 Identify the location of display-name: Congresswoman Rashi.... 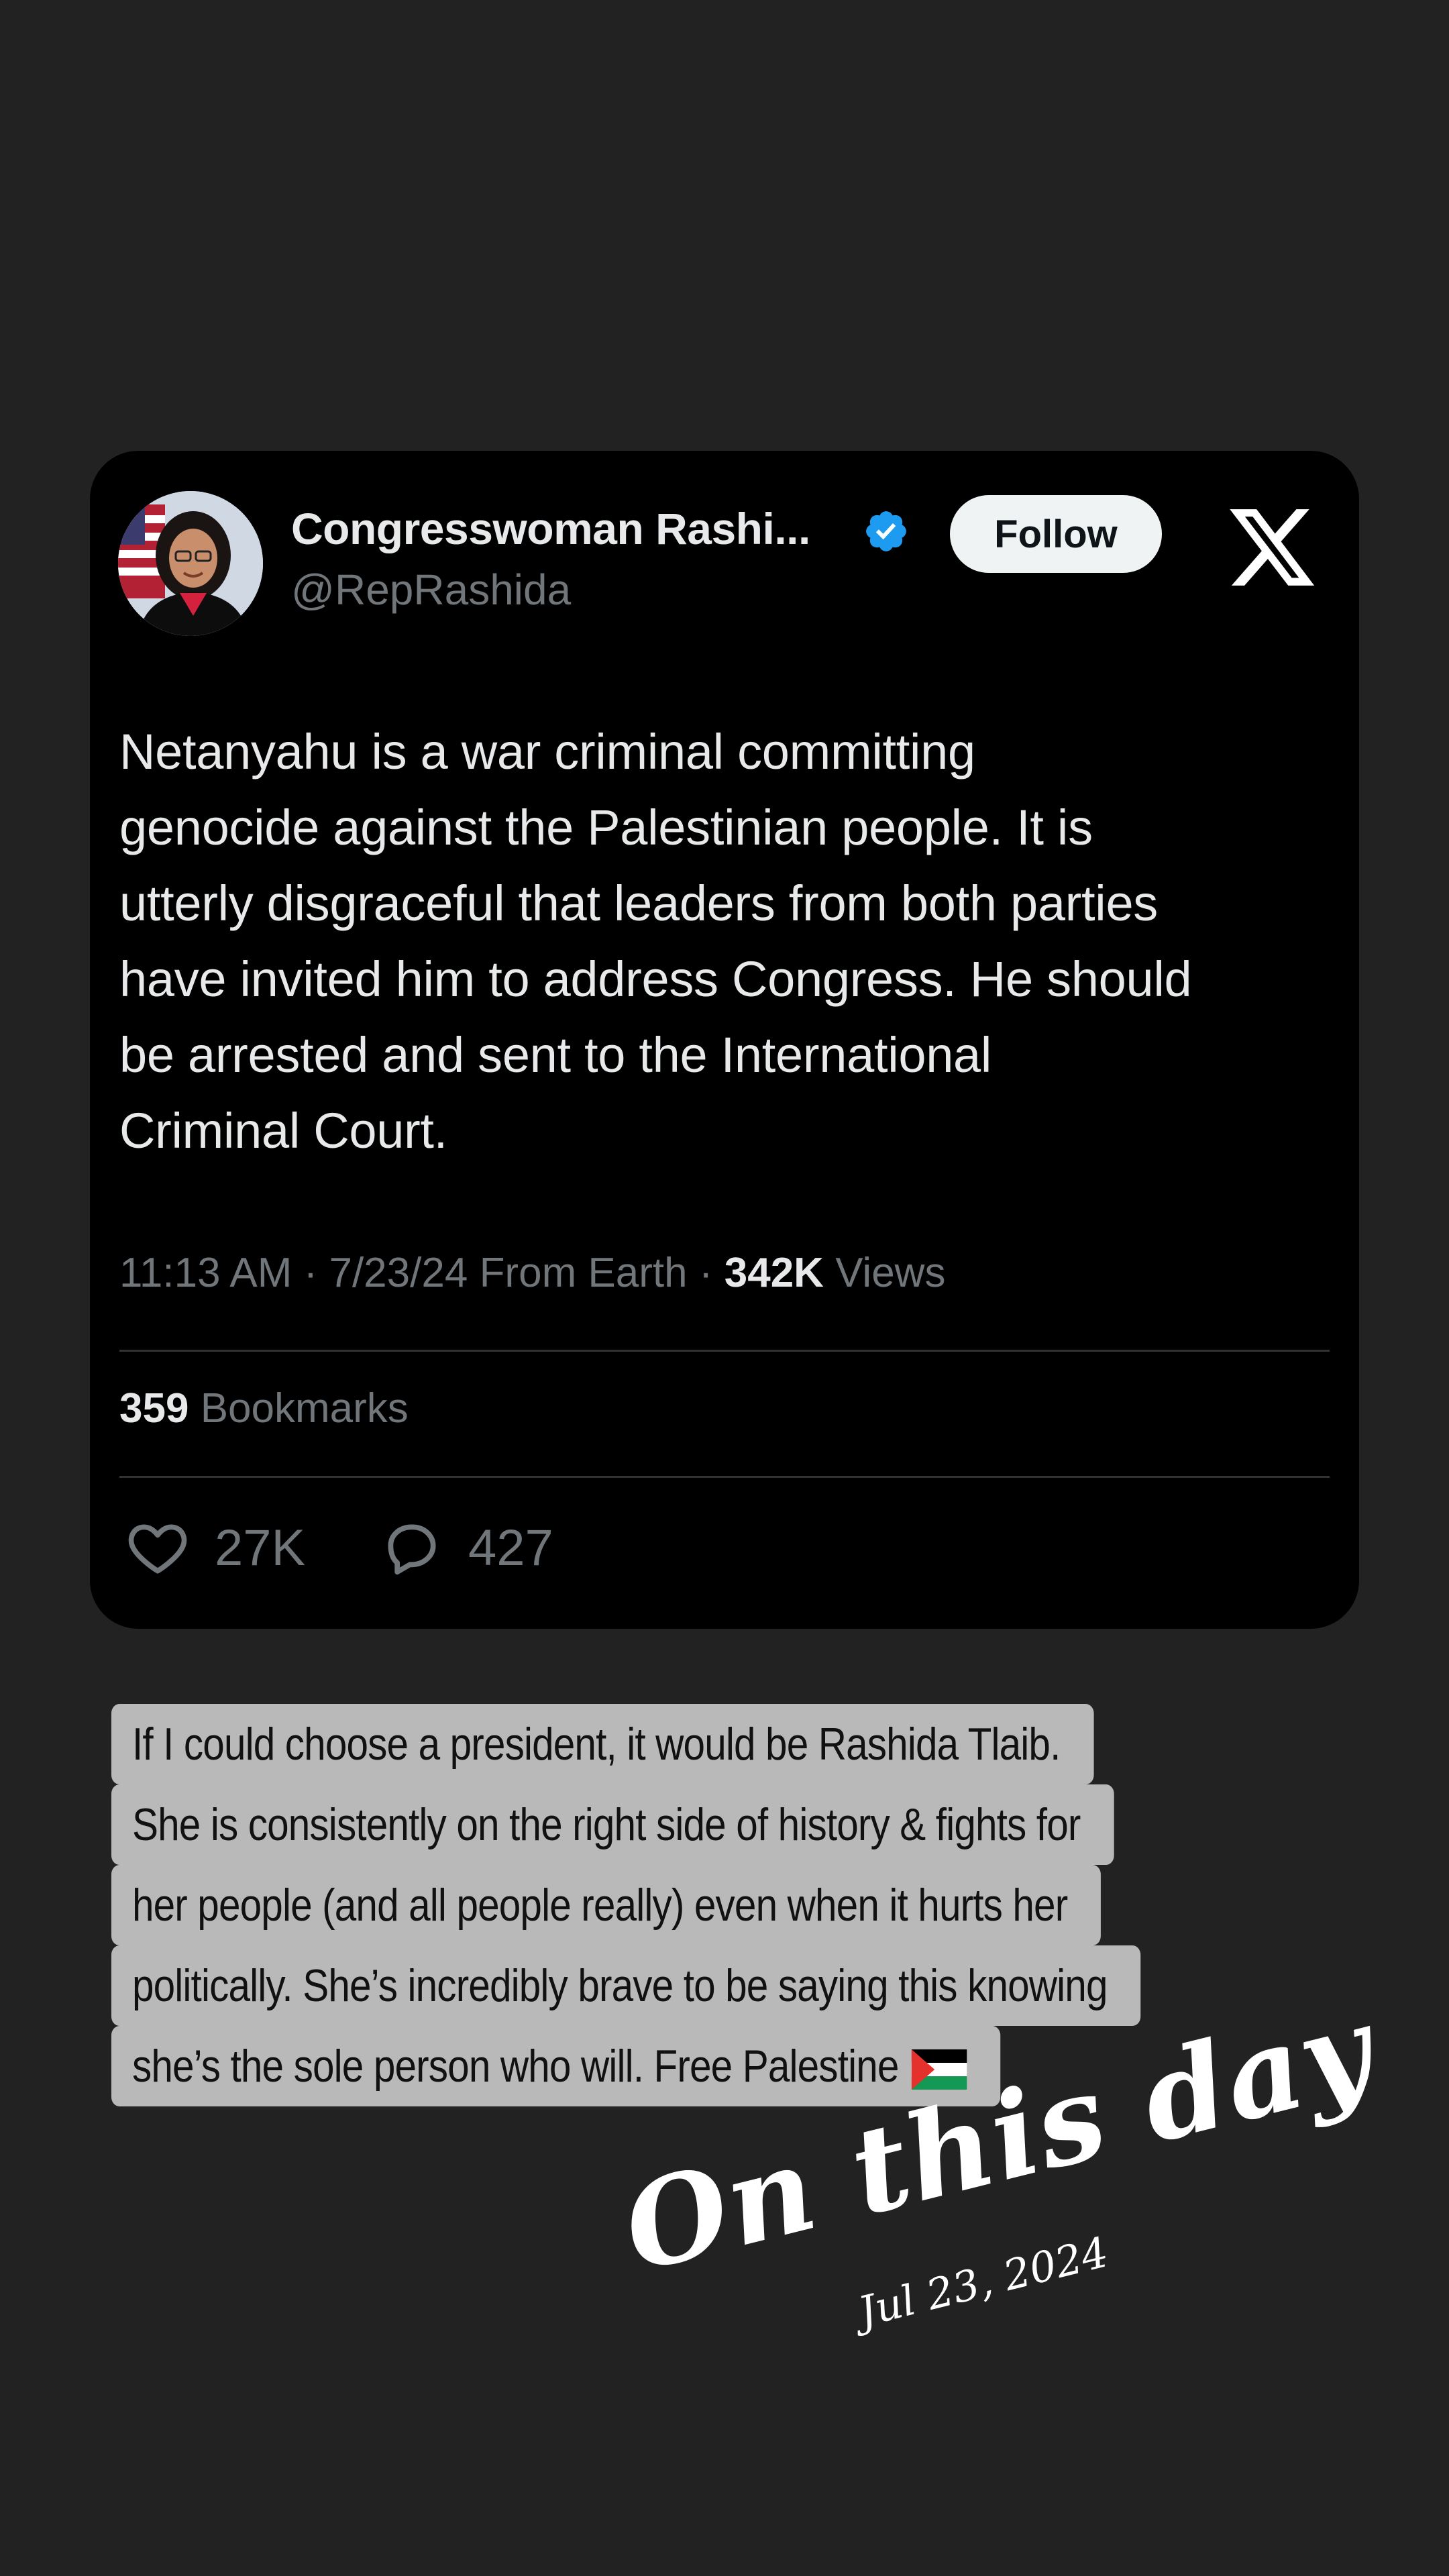
(550, 528).